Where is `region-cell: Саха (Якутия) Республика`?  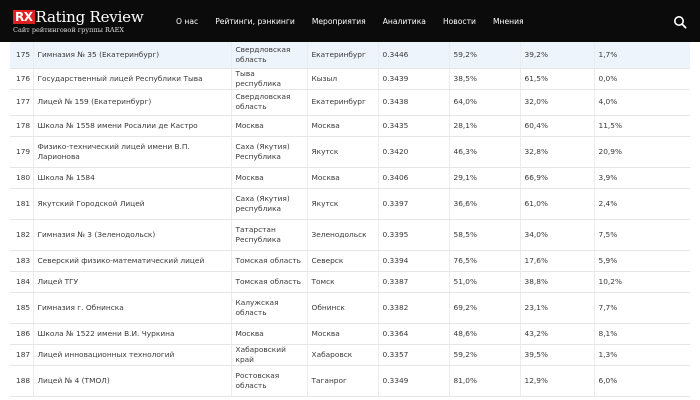 region-cell: Саха (Якутия) Республика is located at coordinates (269, 152).